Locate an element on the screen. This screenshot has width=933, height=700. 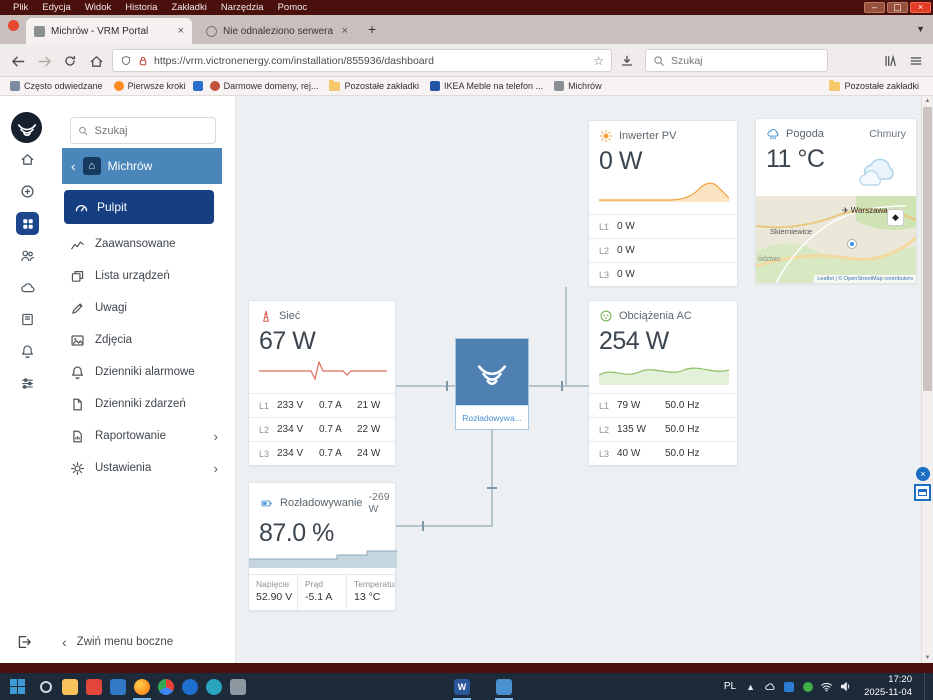
sidebar-search is located at coordinates (143, 130).